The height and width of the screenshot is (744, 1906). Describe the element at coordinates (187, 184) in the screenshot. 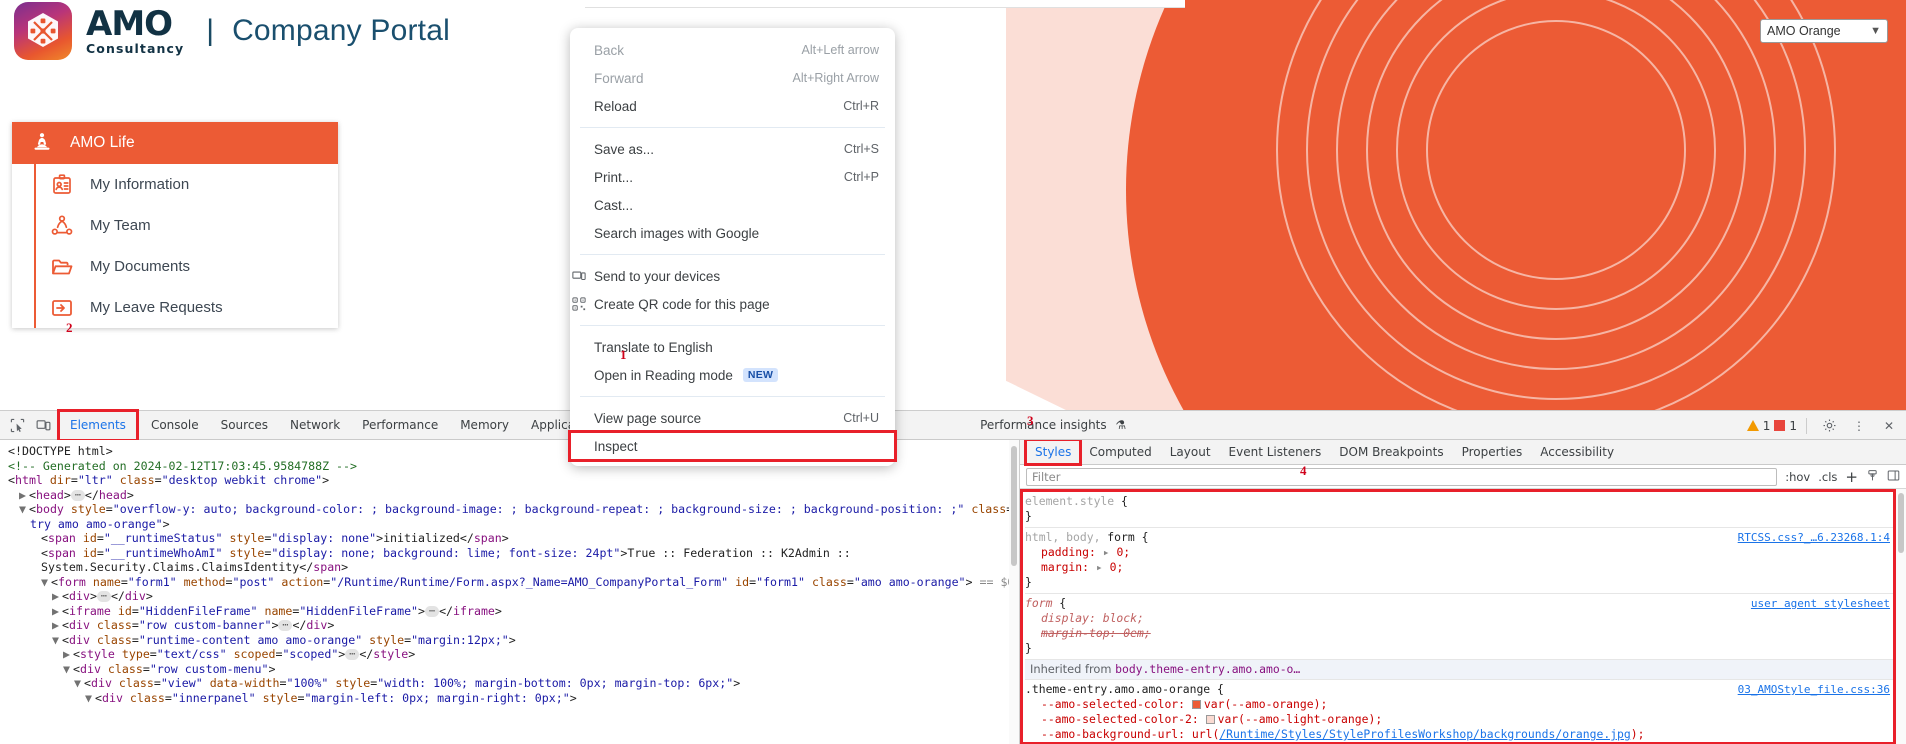

I see `sidebar-item-my-information: My Information` at that location.